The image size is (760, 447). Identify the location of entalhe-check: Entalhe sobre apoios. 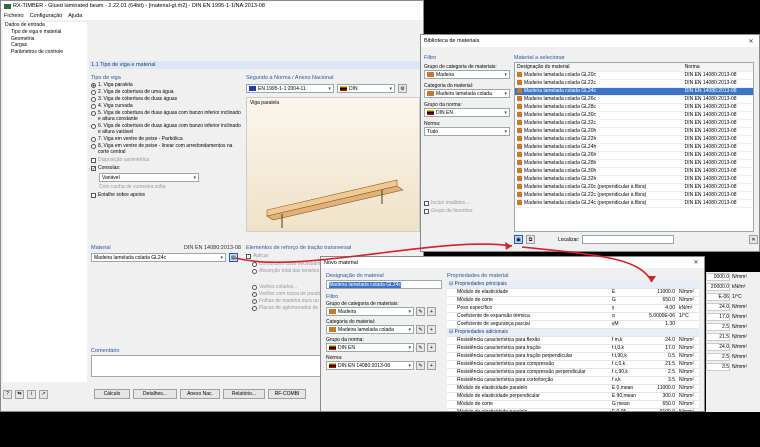
(166, 195).